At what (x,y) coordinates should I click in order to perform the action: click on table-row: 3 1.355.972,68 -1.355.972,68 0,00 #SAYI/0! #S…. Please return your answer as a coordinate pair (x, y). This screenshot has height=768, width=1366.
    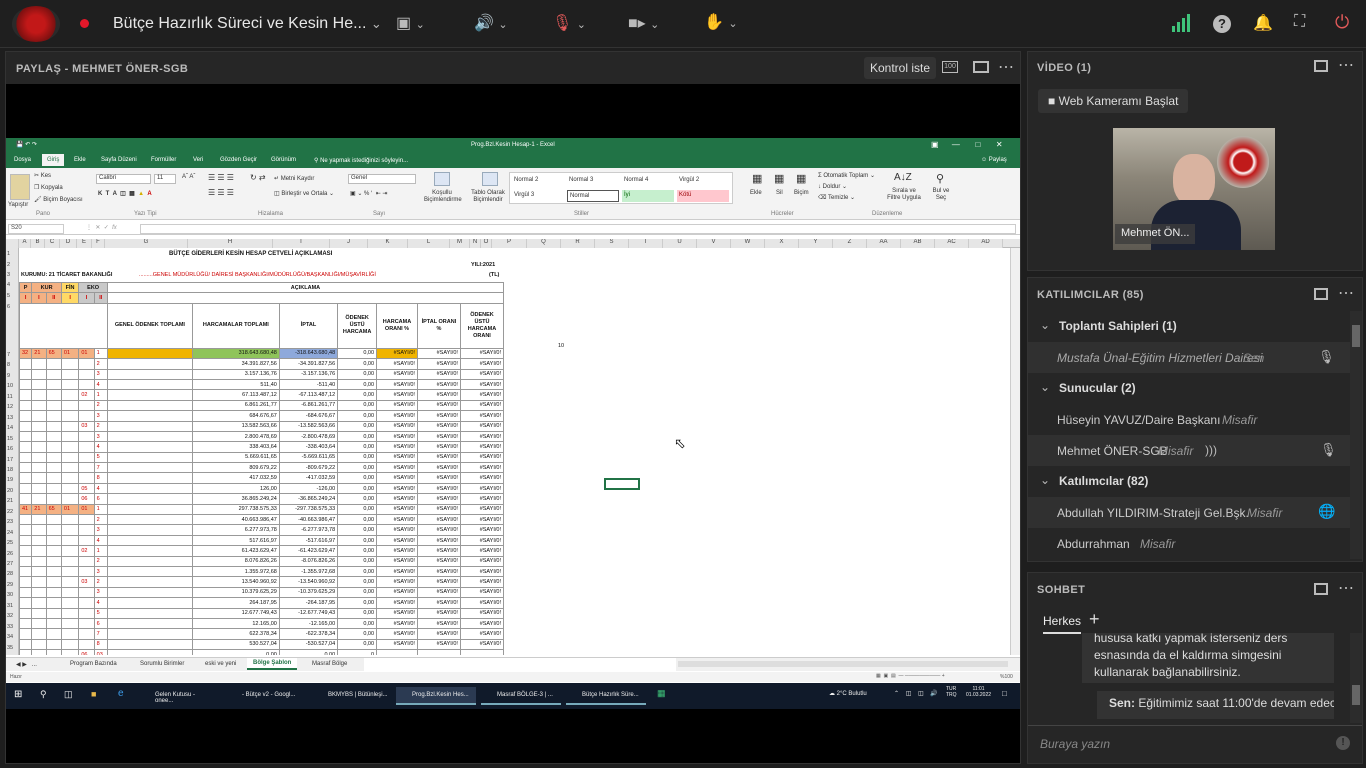
    Looking at the image, I should click on (261, 571).